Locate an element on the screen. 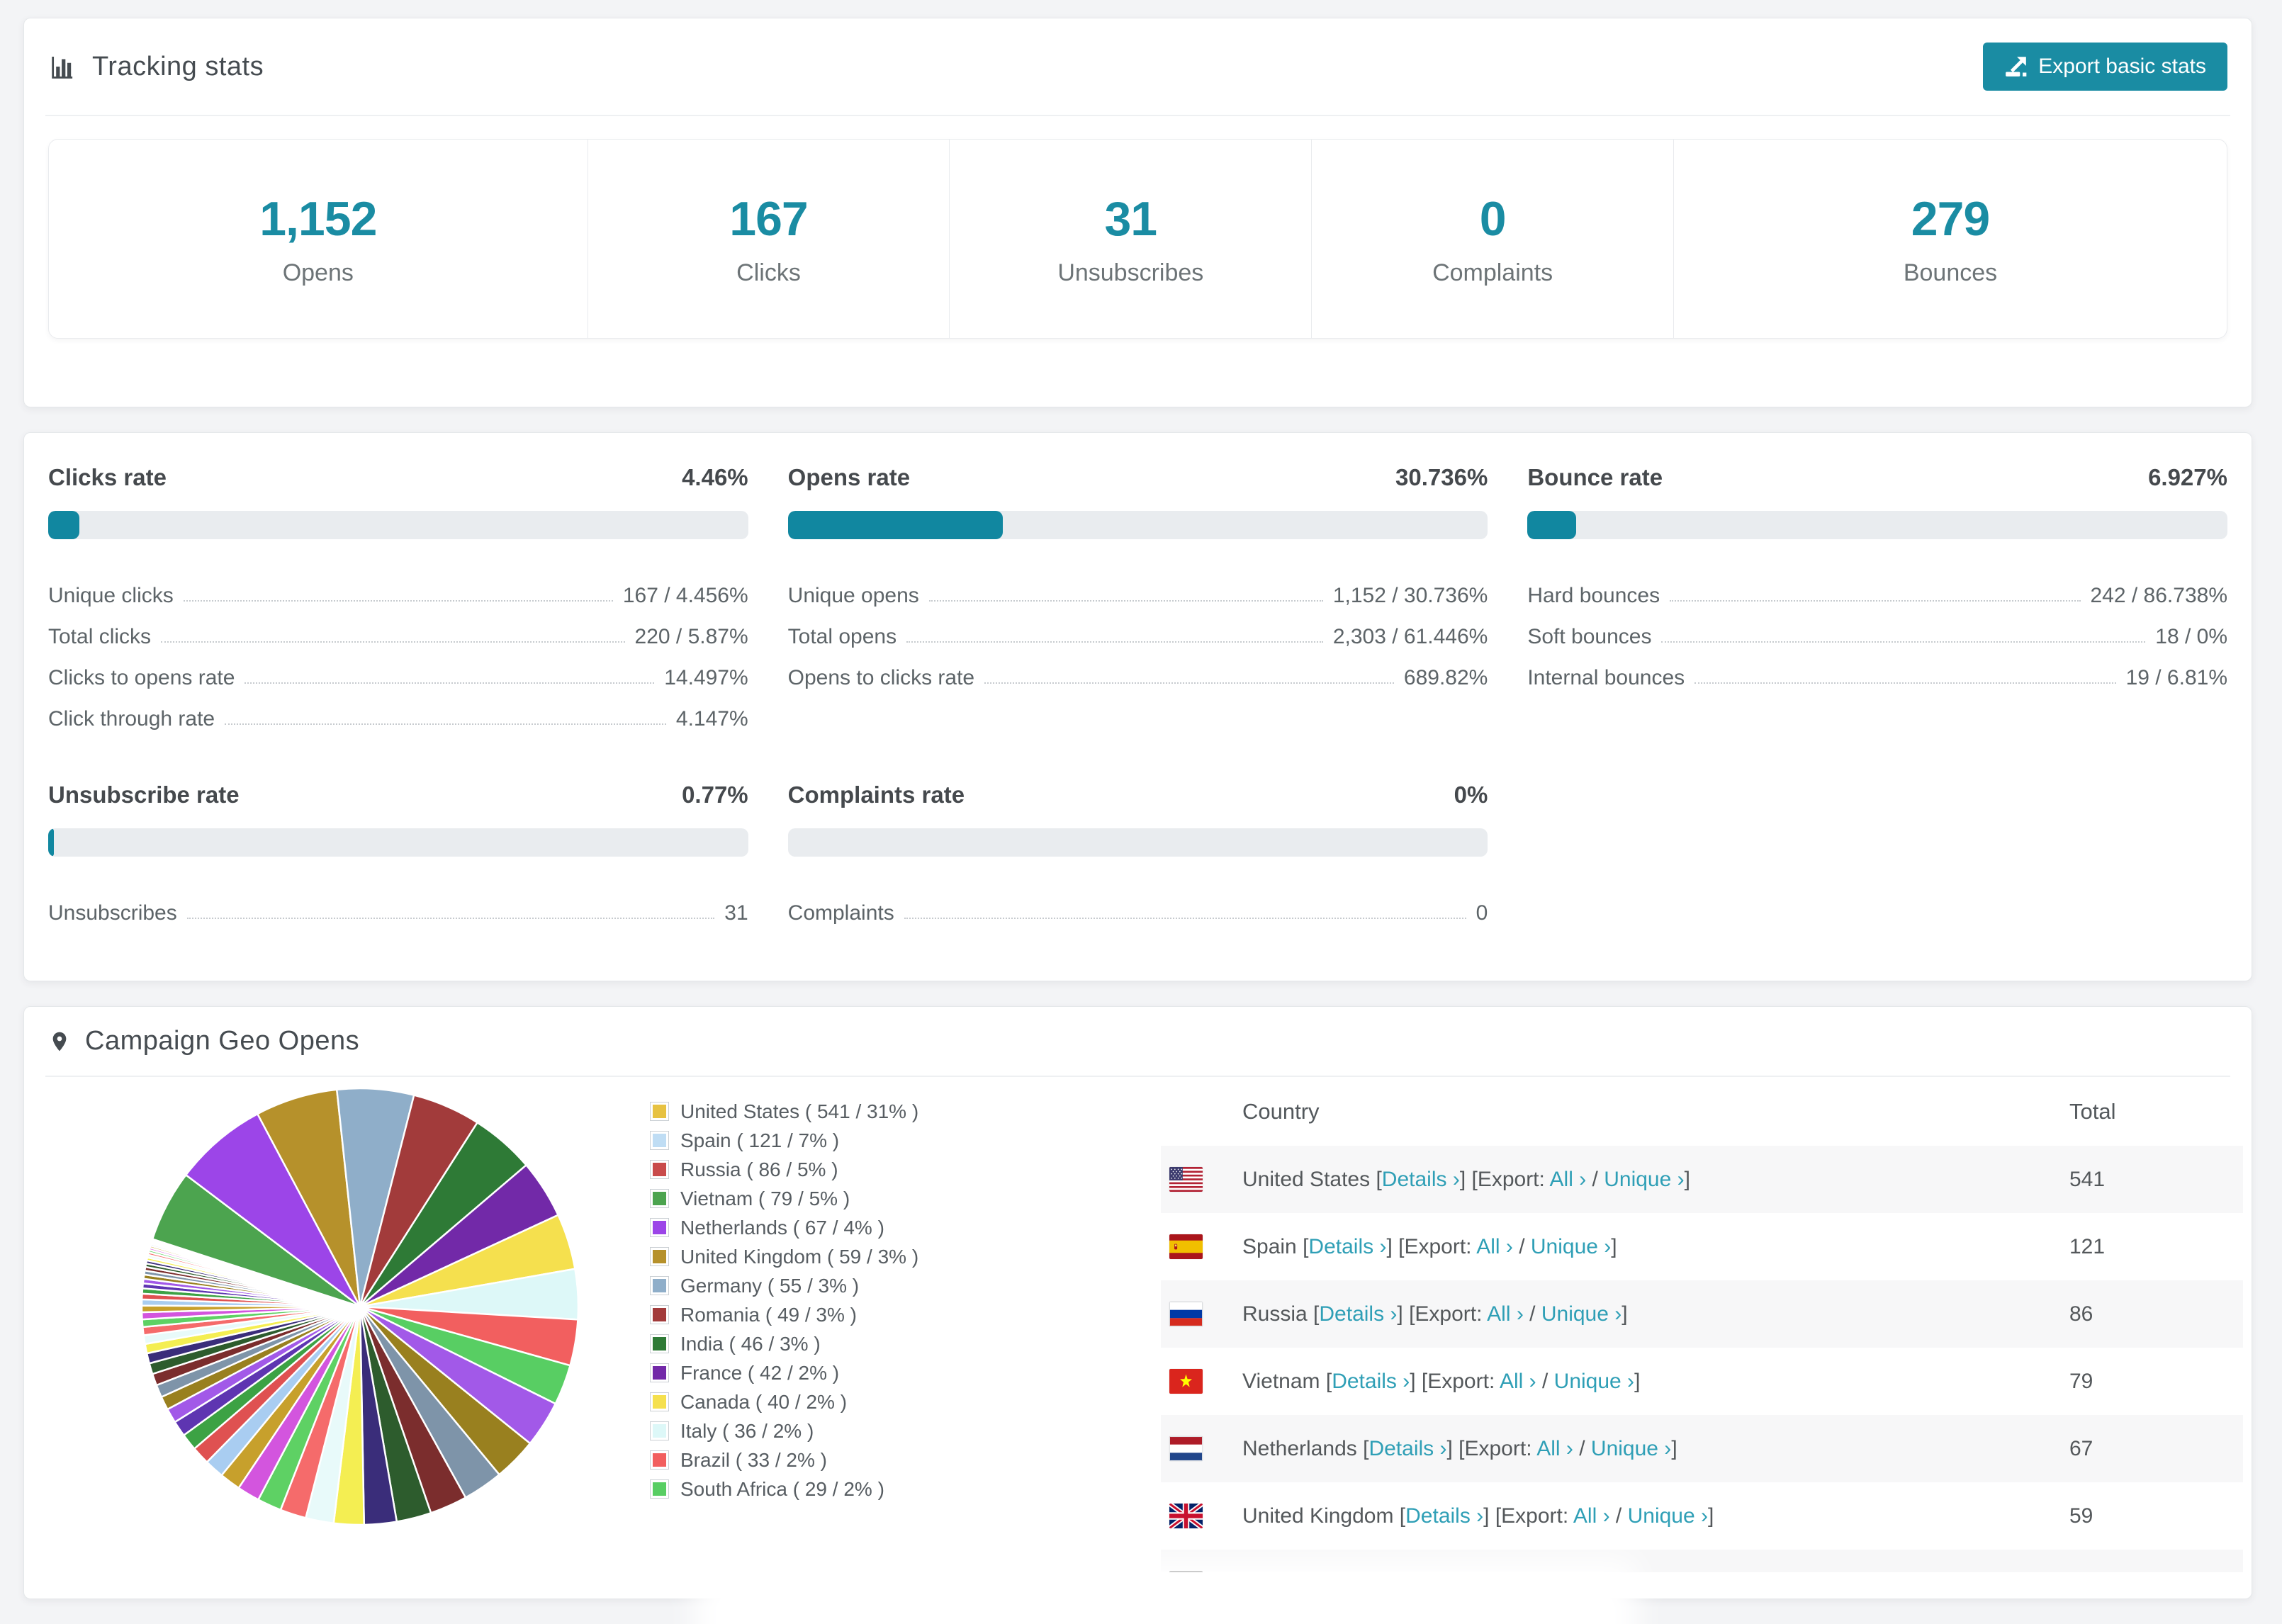 Image resolution: width=2282 pixels, height=1624 pixels. legend-label: Canada ( 40 / 2% ) is located at coordinates (764, 1401).